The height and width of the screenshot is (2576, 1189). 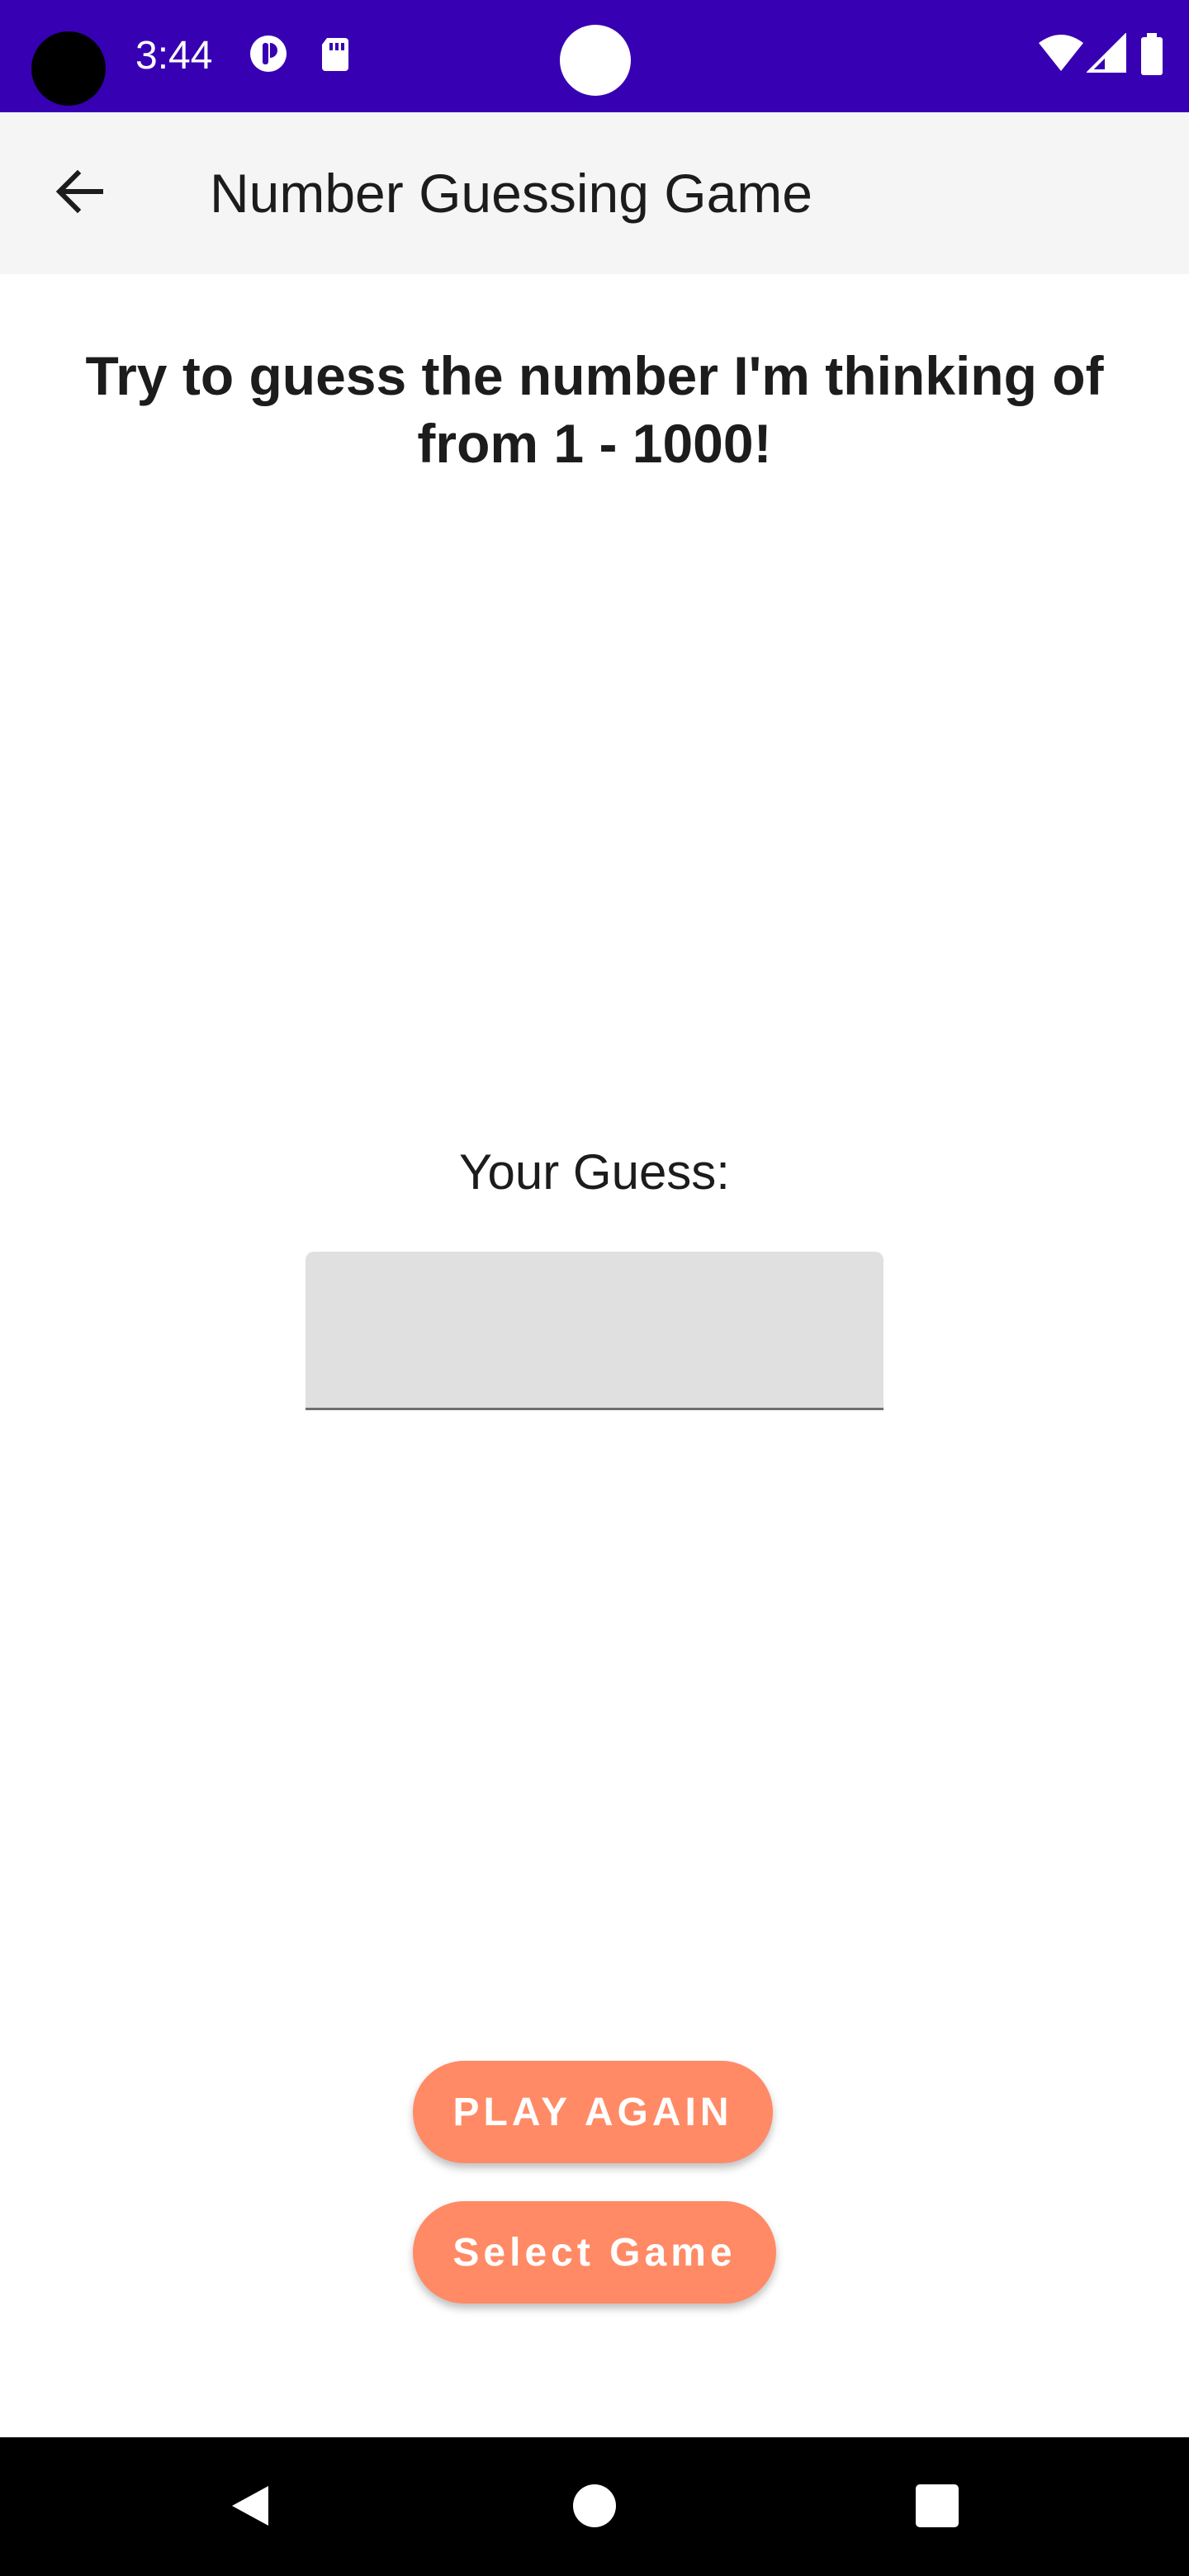 What do you see at coordinates (595, 60) in the screenshot?
I see `status-indicator-dot` at bounding box center [595, 60].